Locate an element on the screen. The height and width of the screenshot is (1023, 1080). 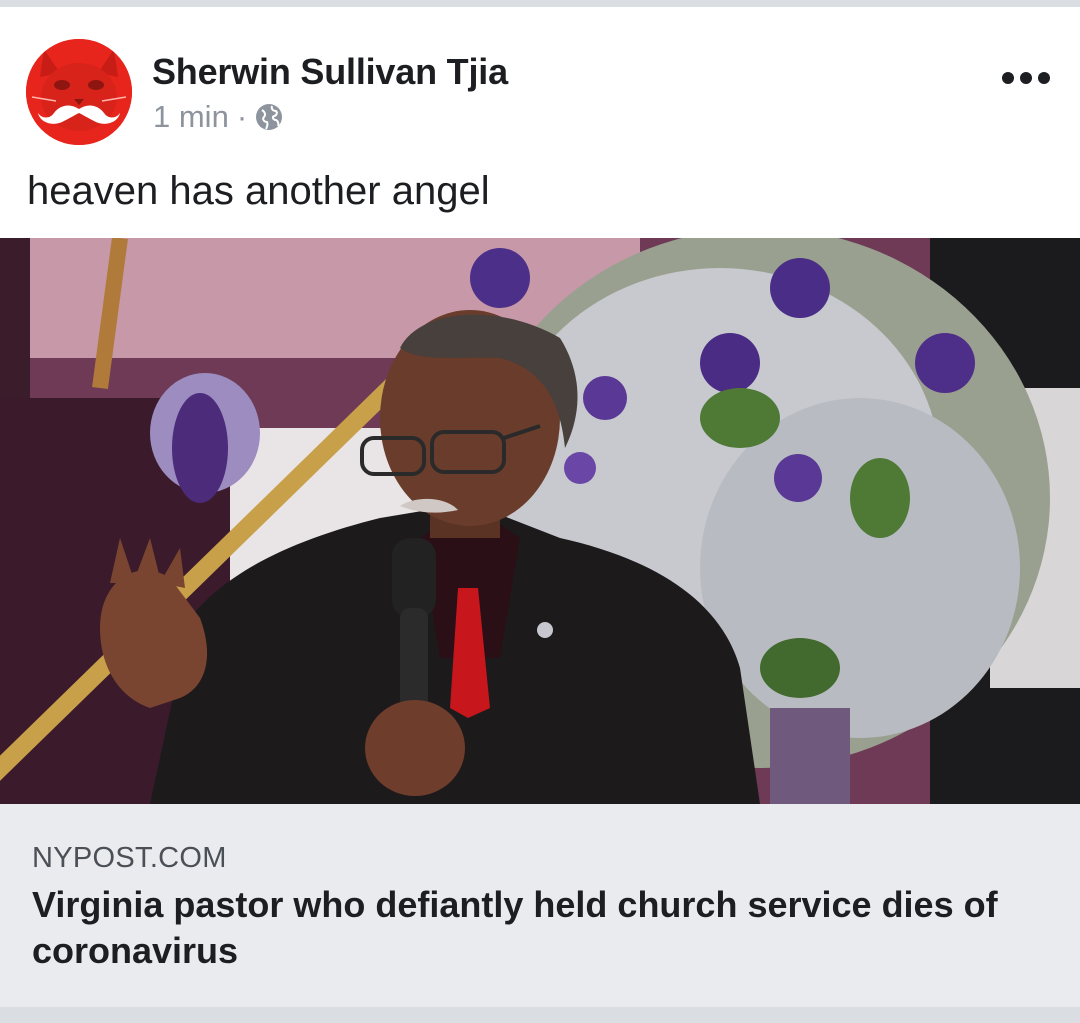
link-domain: NYPOST.COM is located at coordinates (129, 858).